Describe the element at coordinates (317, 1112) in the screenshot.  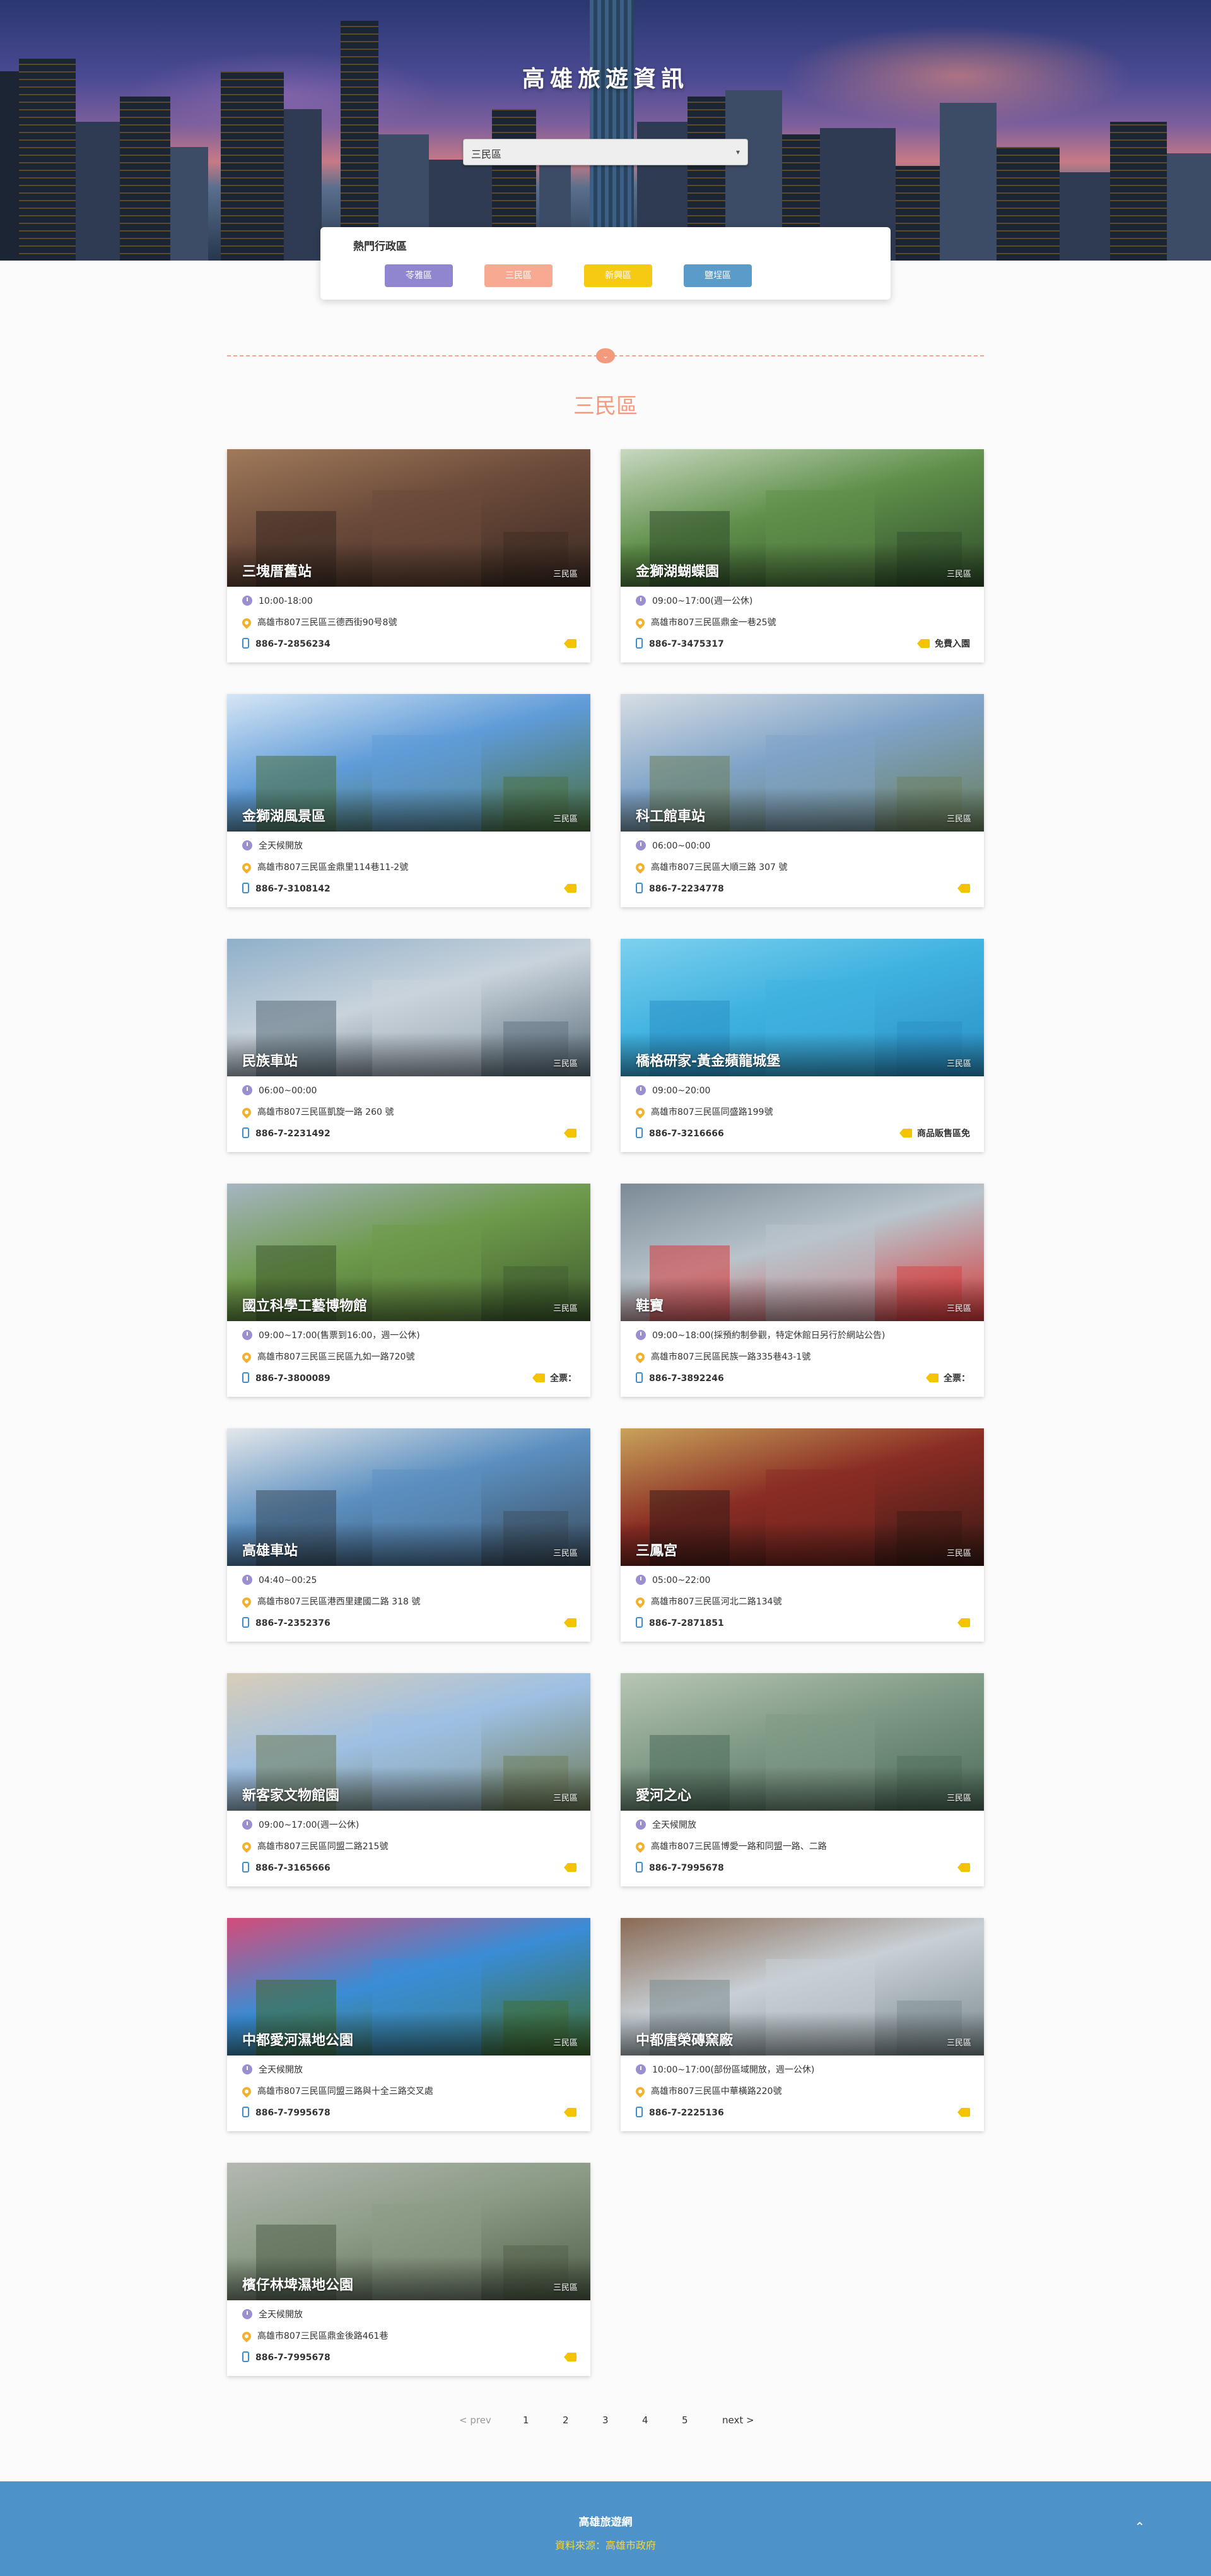
I see `address: 高雄市807三民區凱旋一路 260 號` at that location.